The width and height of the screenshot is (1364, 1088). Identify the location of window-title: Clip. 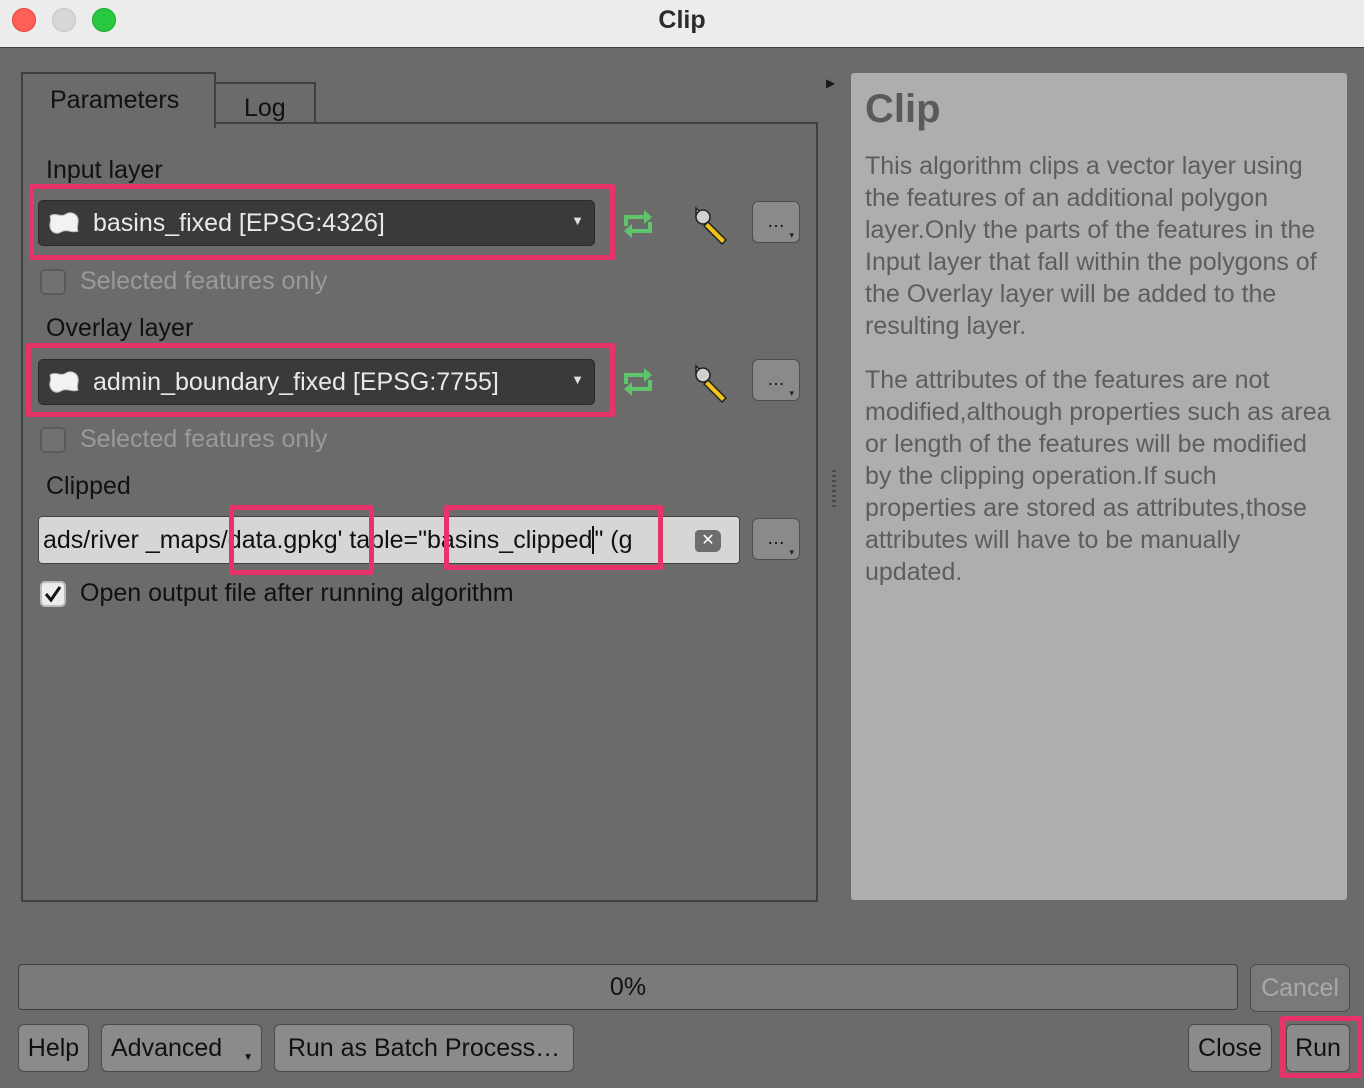
(682, 20).